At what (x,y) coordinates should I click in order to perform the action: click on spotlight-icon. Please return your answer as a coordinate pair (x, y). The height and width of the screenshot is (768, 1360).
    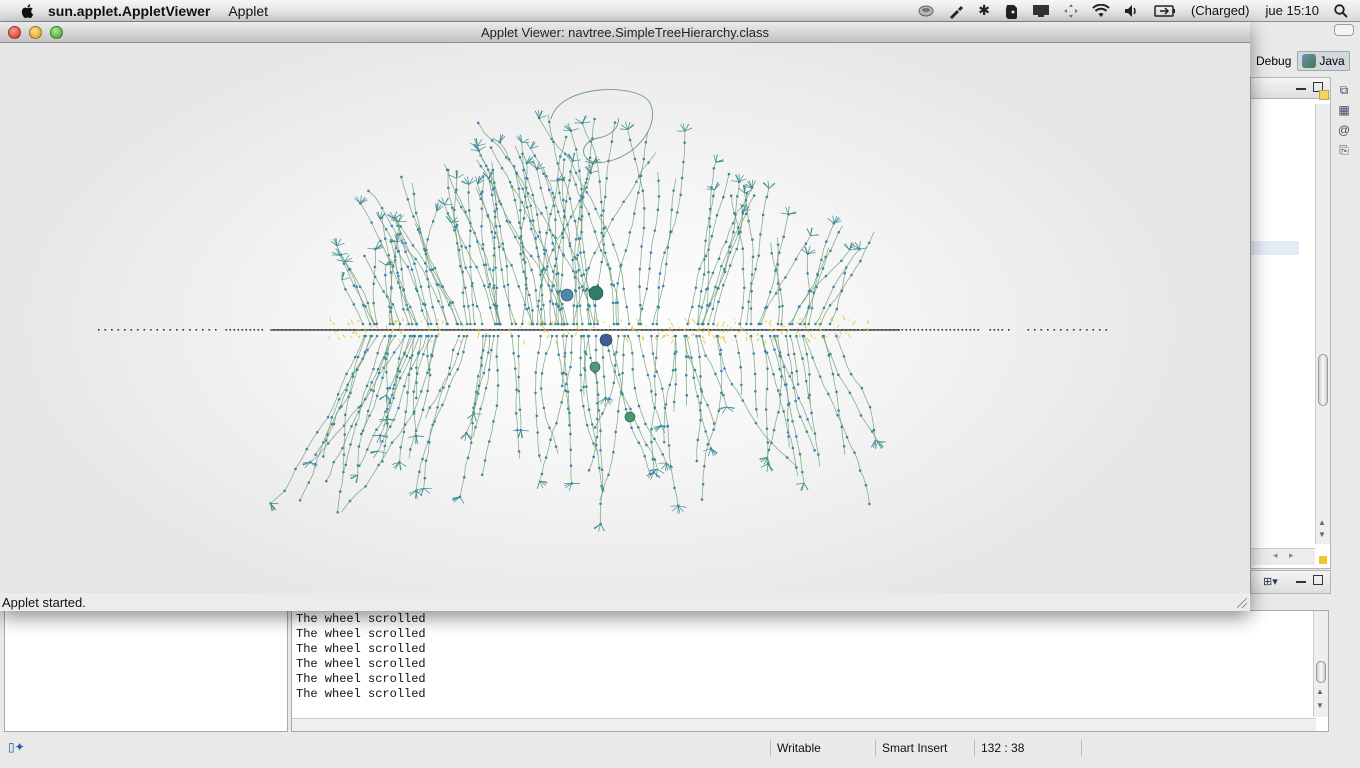
    Looking at the image, I should click on (1341, 10).